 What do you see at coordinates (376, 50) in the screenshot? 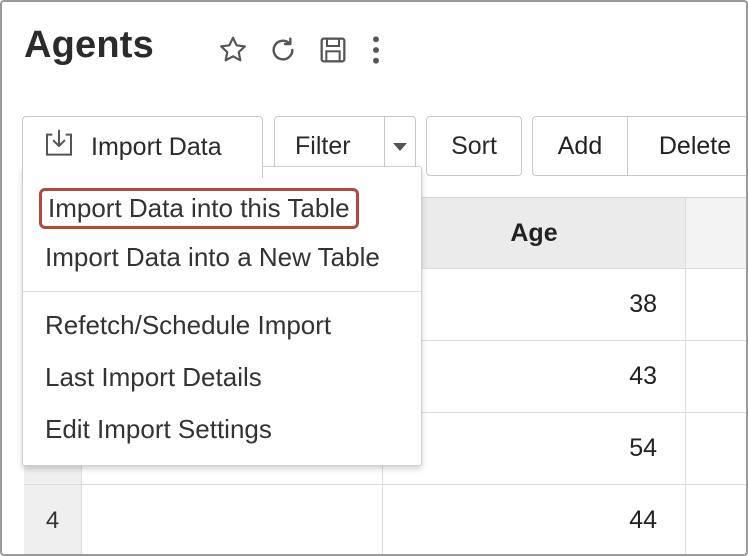
I see `more-vertical-icon` at bounding box center [376, 50].